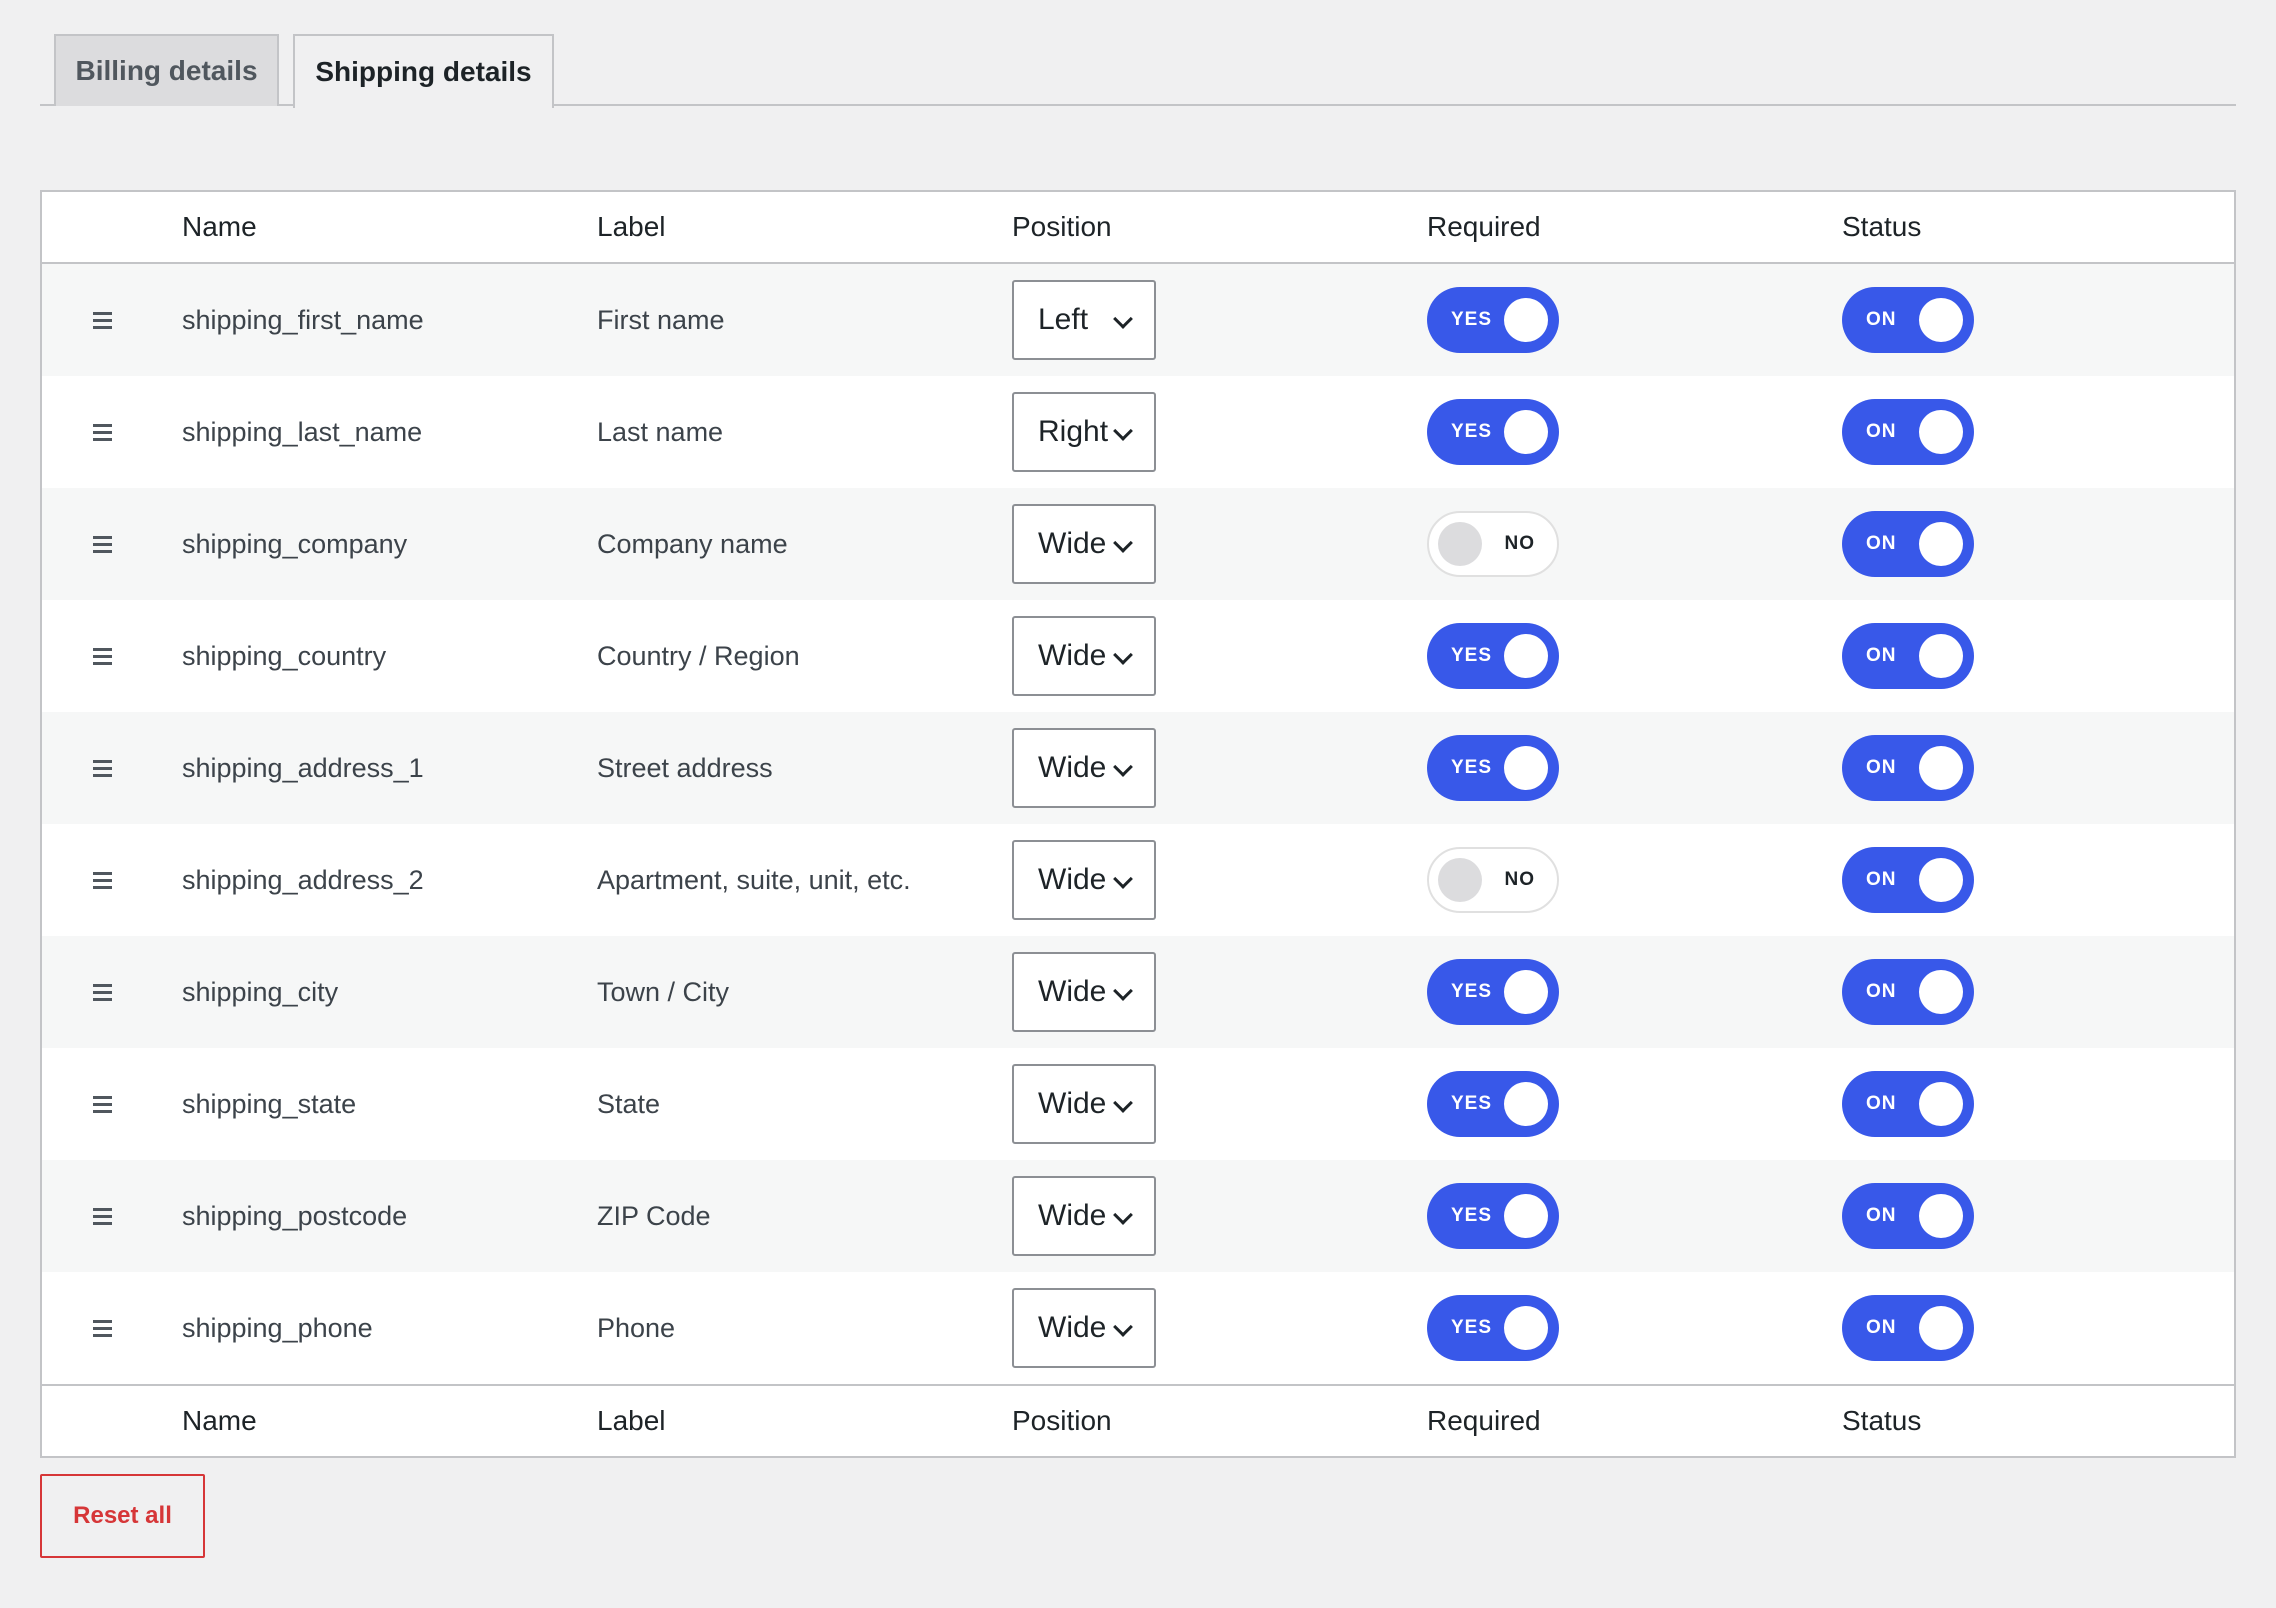 This screenshot has height=1608, width=2276. I want to click on tab-billing-details: Billing details, so click(166, 70).